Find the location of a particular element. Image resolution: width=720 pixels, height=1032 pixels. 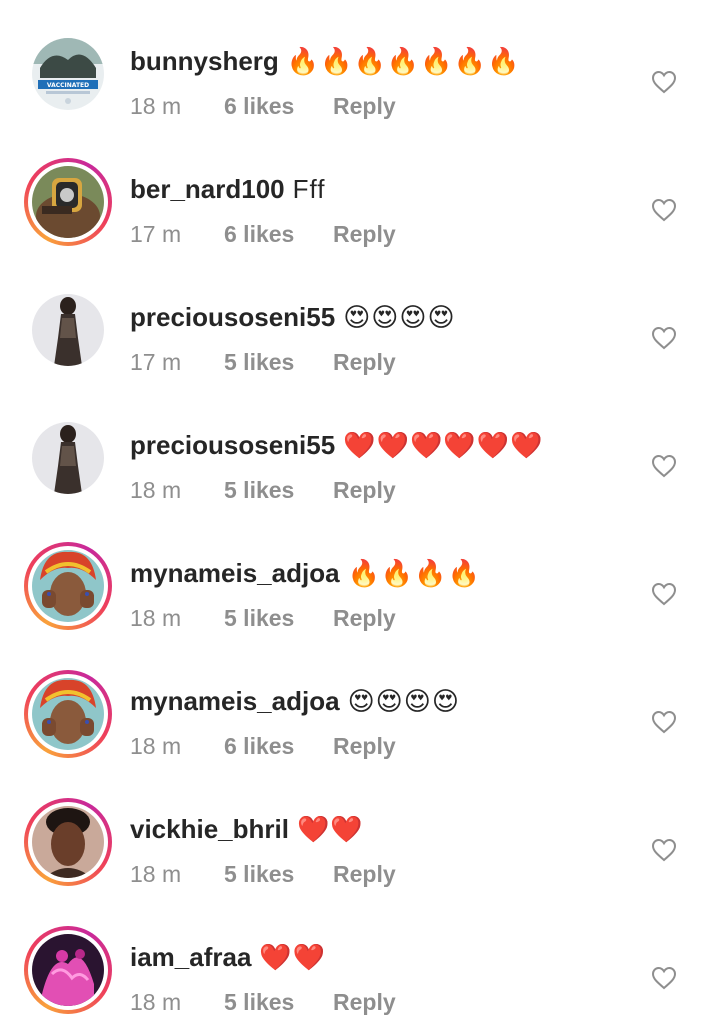

comment-username: iam_afraa is located at coordinates (190, 957).